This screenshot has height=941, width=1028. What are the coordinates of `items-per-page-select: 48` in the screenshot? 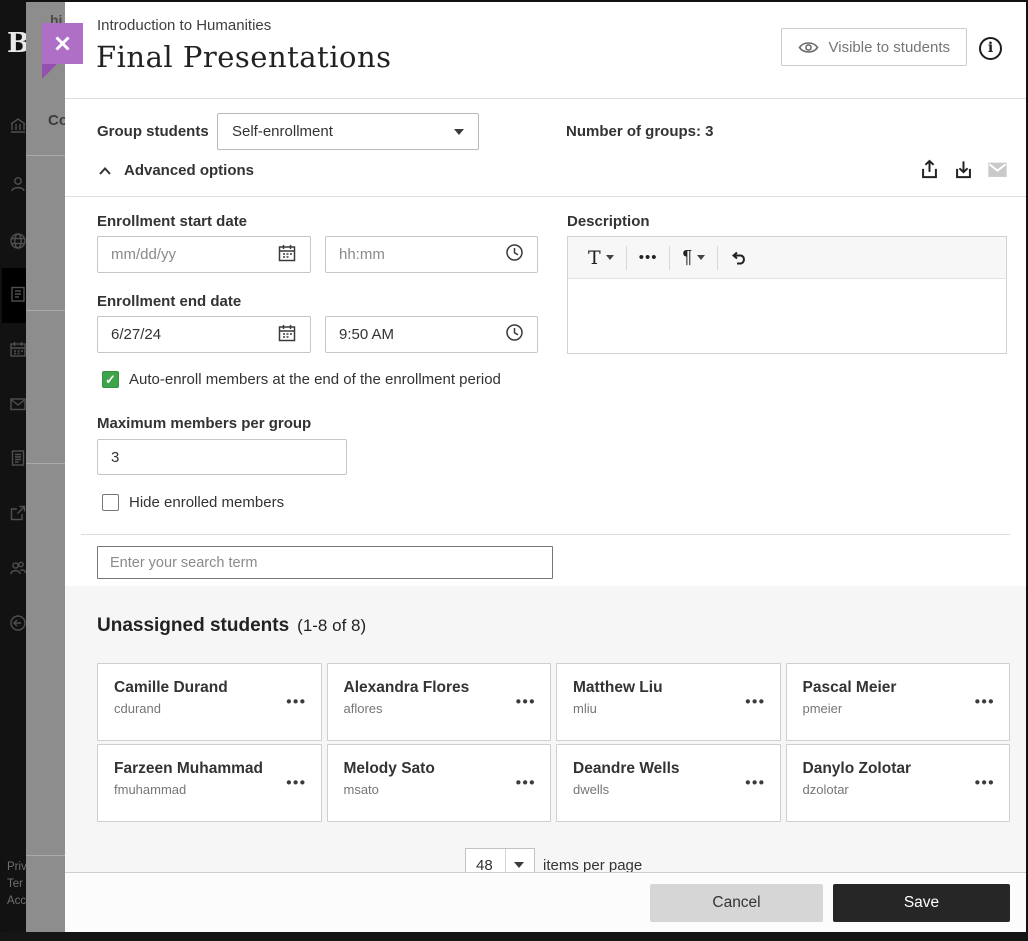 It's located at (500, 860).